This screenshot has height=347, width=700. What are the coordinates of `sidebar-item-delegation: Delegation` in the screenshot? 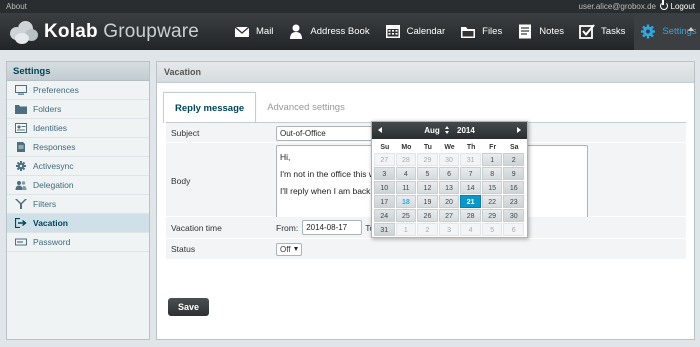 It's located at (78, 185).